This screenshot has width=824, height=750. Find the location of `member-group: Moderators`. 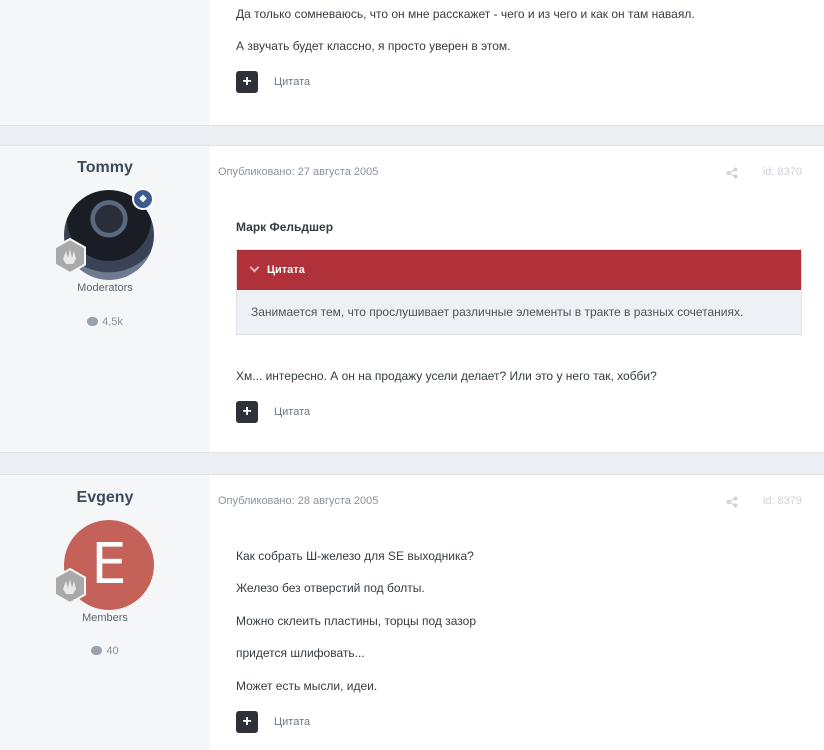

member-group: Moderators is located at coordinates (105, 288).